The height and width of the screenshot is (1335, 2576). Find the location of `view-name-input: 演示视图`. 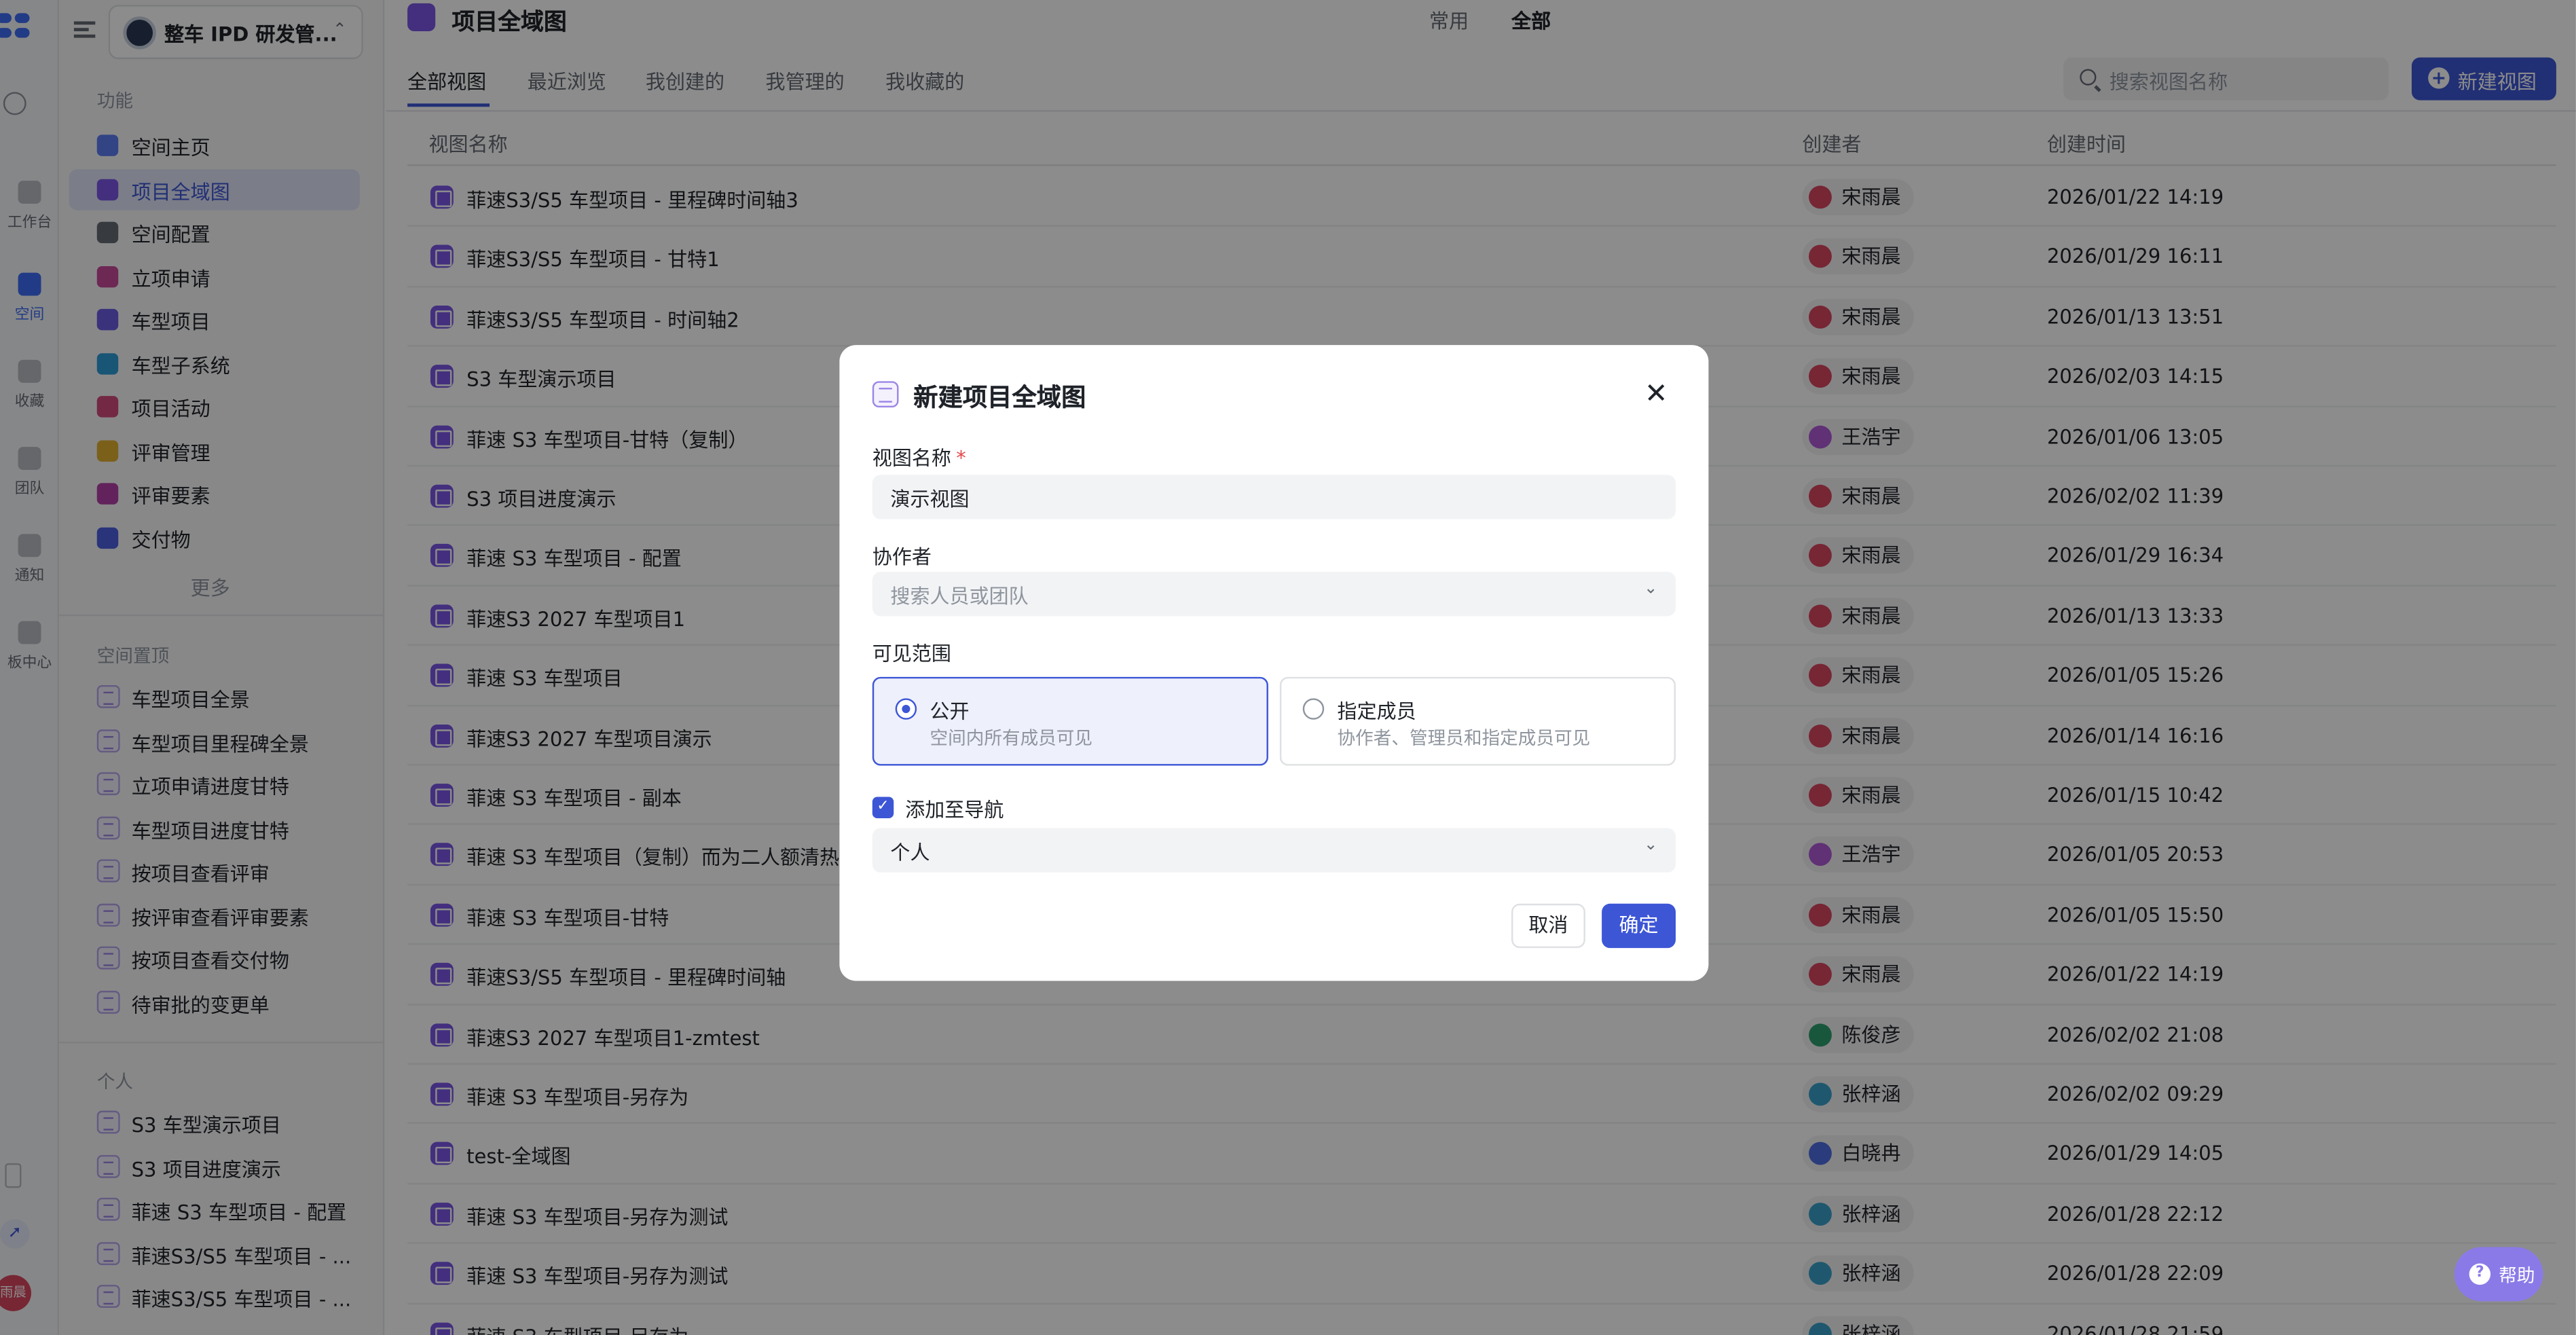

view-name-input: 演示视图 is located at coordinates (1274, 497).